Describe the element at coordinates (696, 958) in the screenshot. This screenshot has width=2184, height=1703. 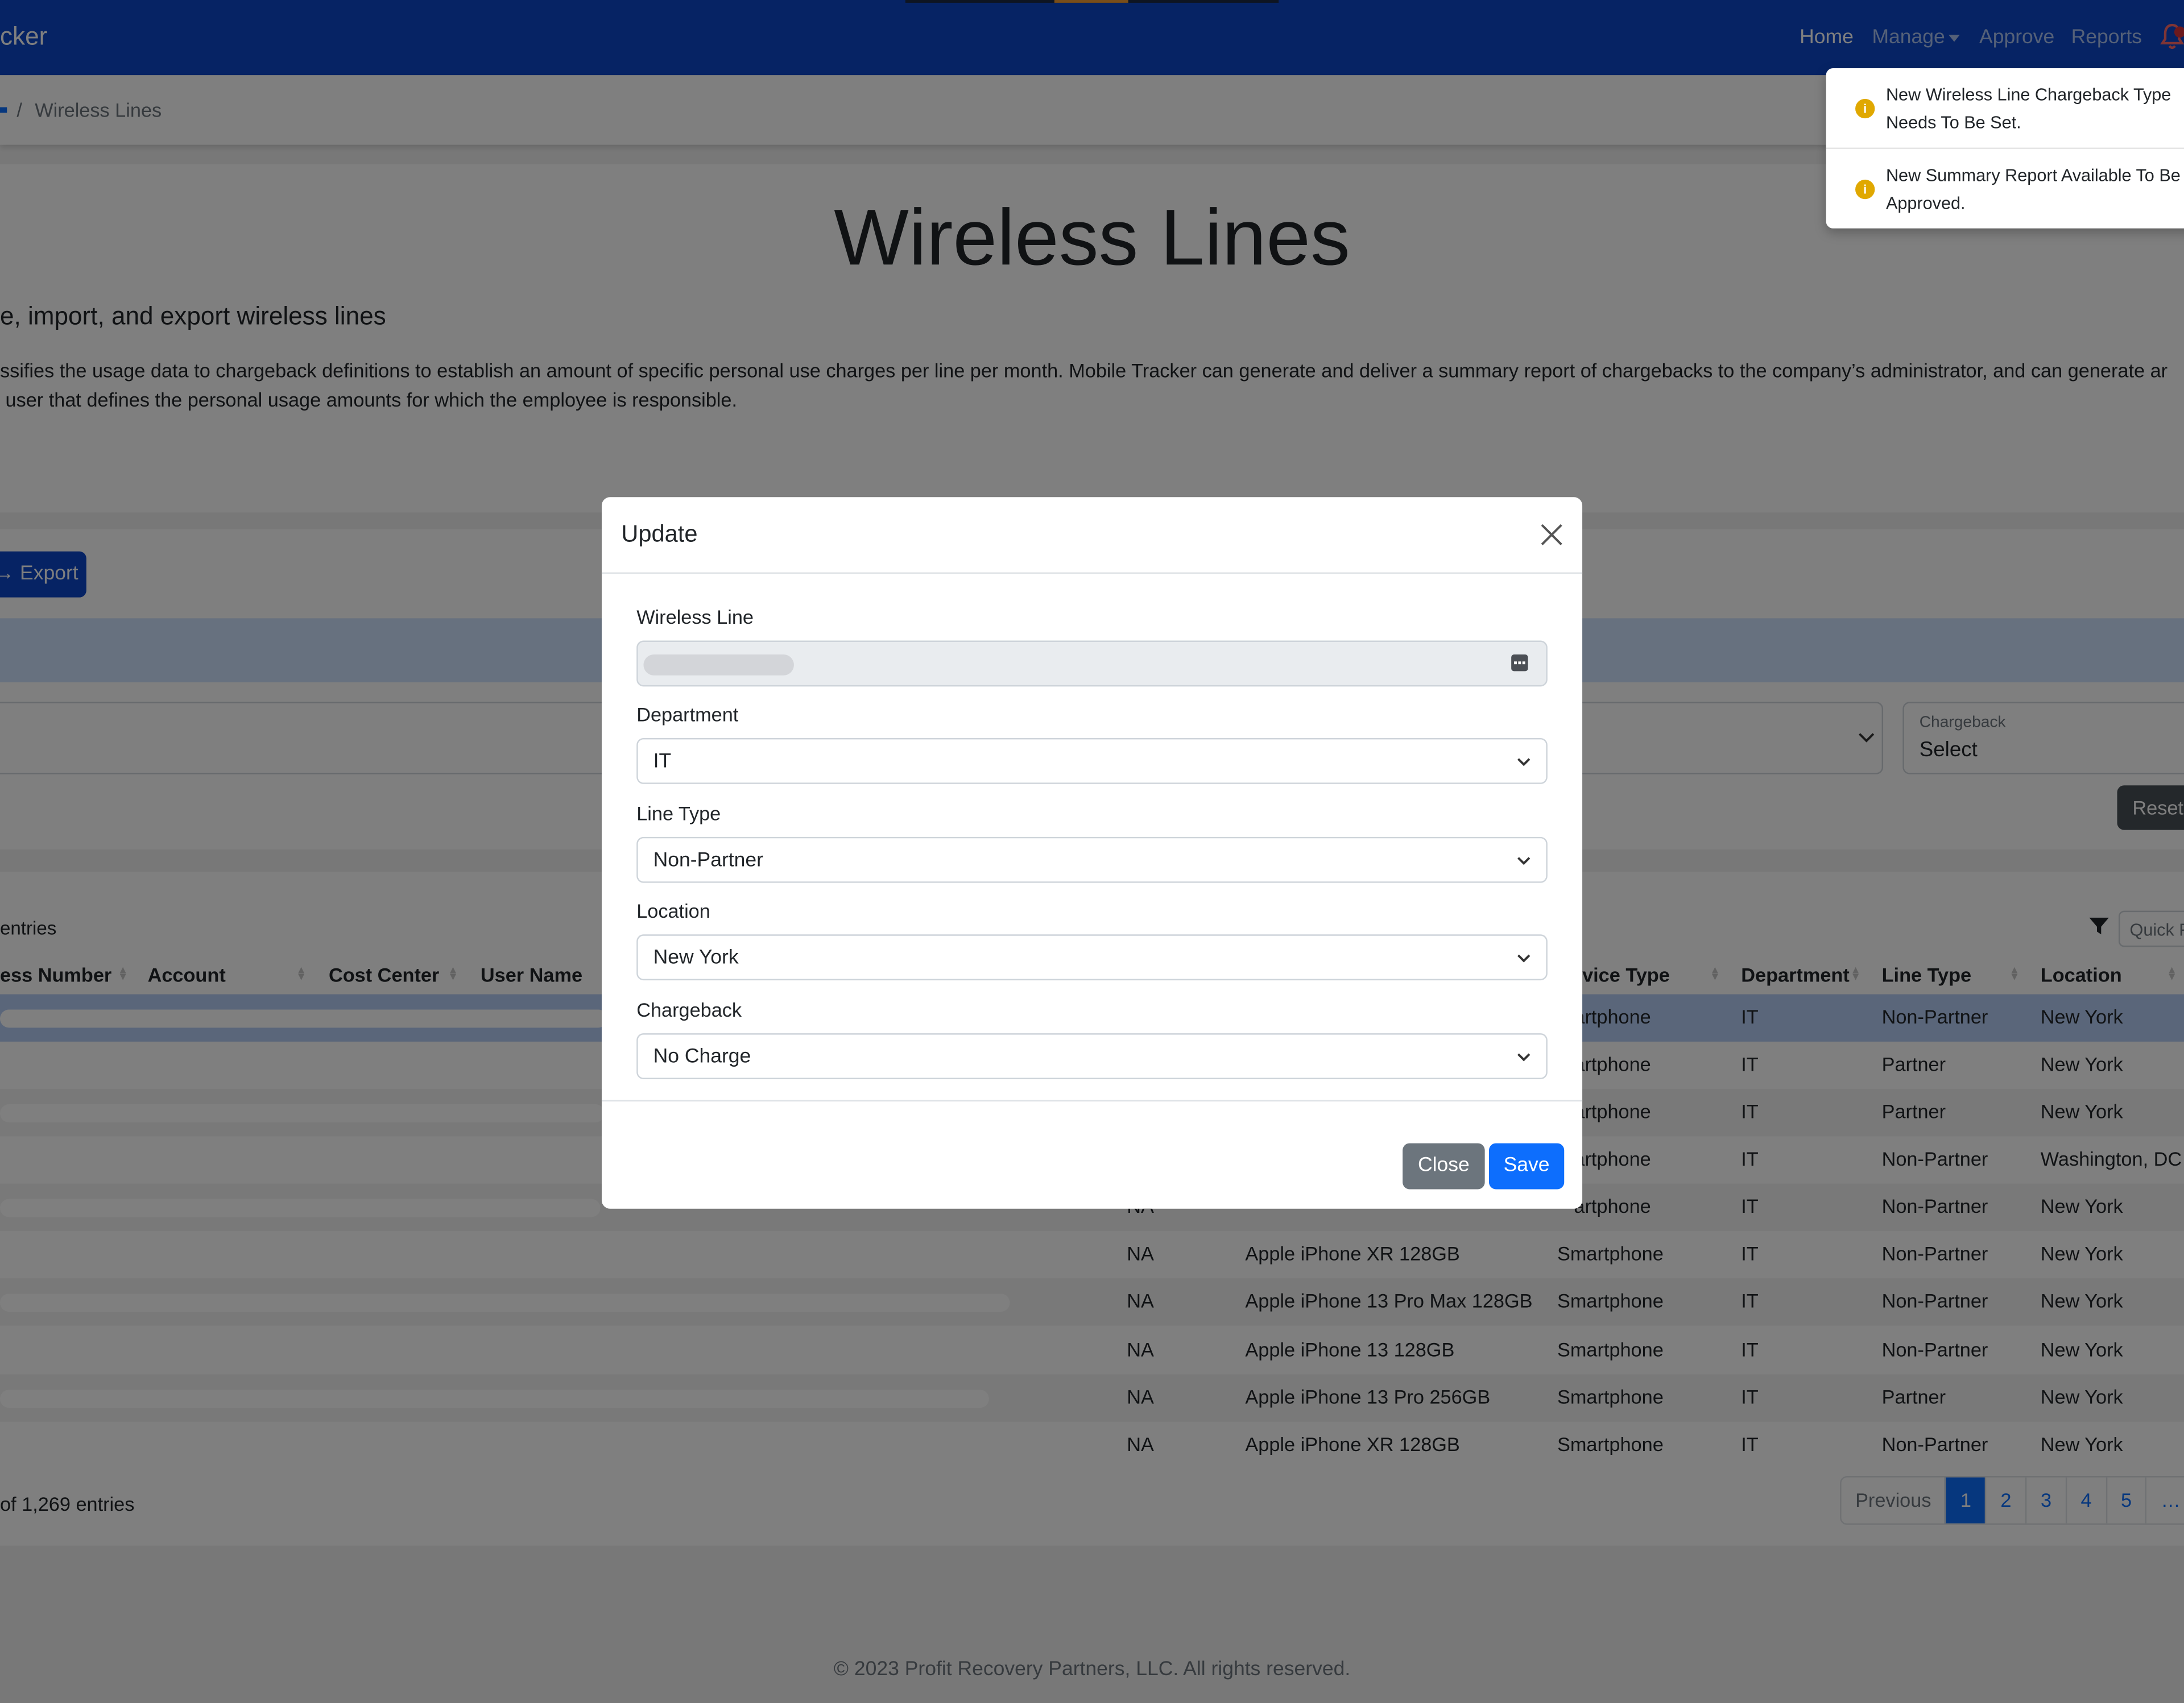
I see `location-value: New York` at that location.